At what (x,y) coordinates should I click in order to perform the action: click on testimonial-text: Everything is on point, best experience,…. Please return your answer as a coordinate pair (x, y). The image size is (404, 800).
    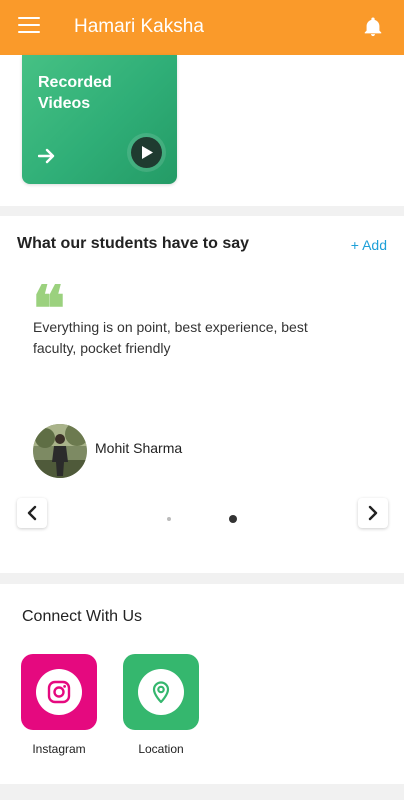
    Looking at the image, I should click on (170, 337).